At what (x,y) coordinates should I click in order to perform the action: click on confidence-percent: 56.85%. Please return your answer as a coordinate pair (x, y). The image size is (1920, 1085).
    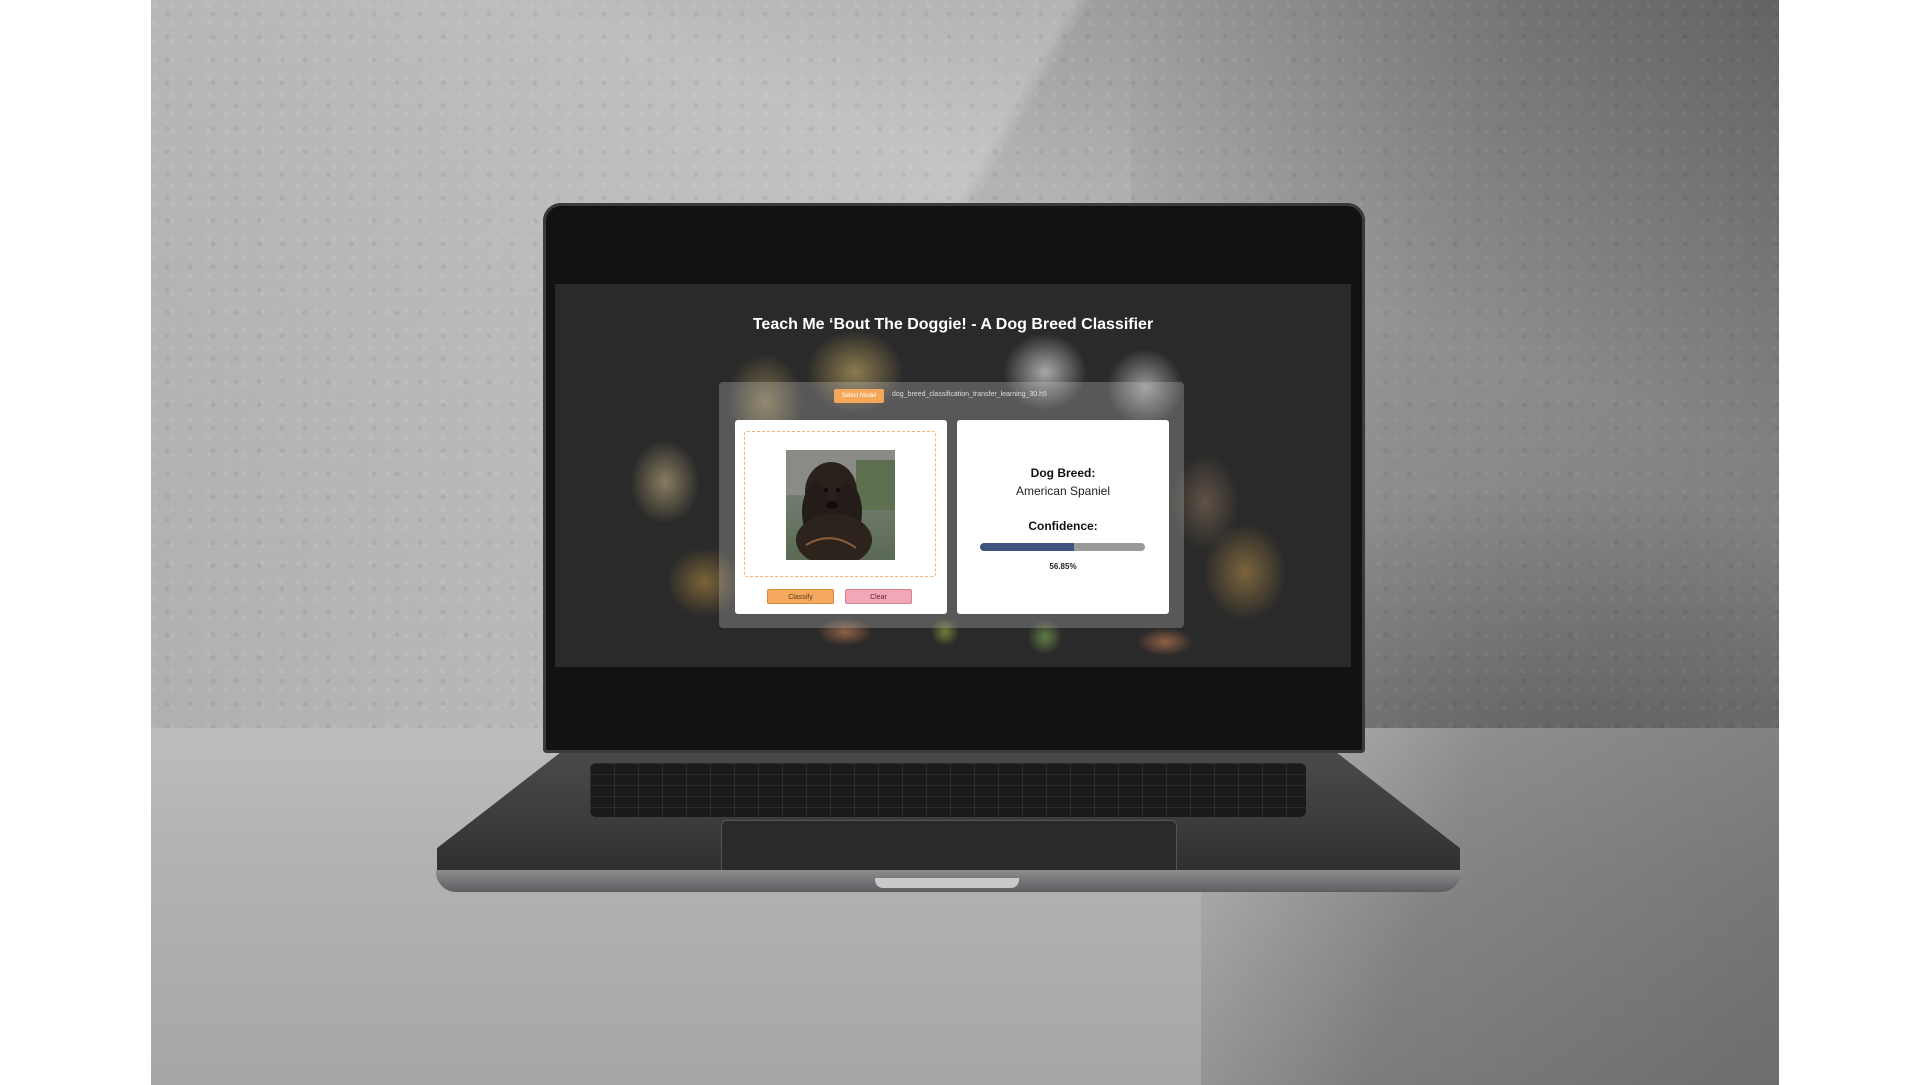
    Looking at the image, I should click on (1063, 566).